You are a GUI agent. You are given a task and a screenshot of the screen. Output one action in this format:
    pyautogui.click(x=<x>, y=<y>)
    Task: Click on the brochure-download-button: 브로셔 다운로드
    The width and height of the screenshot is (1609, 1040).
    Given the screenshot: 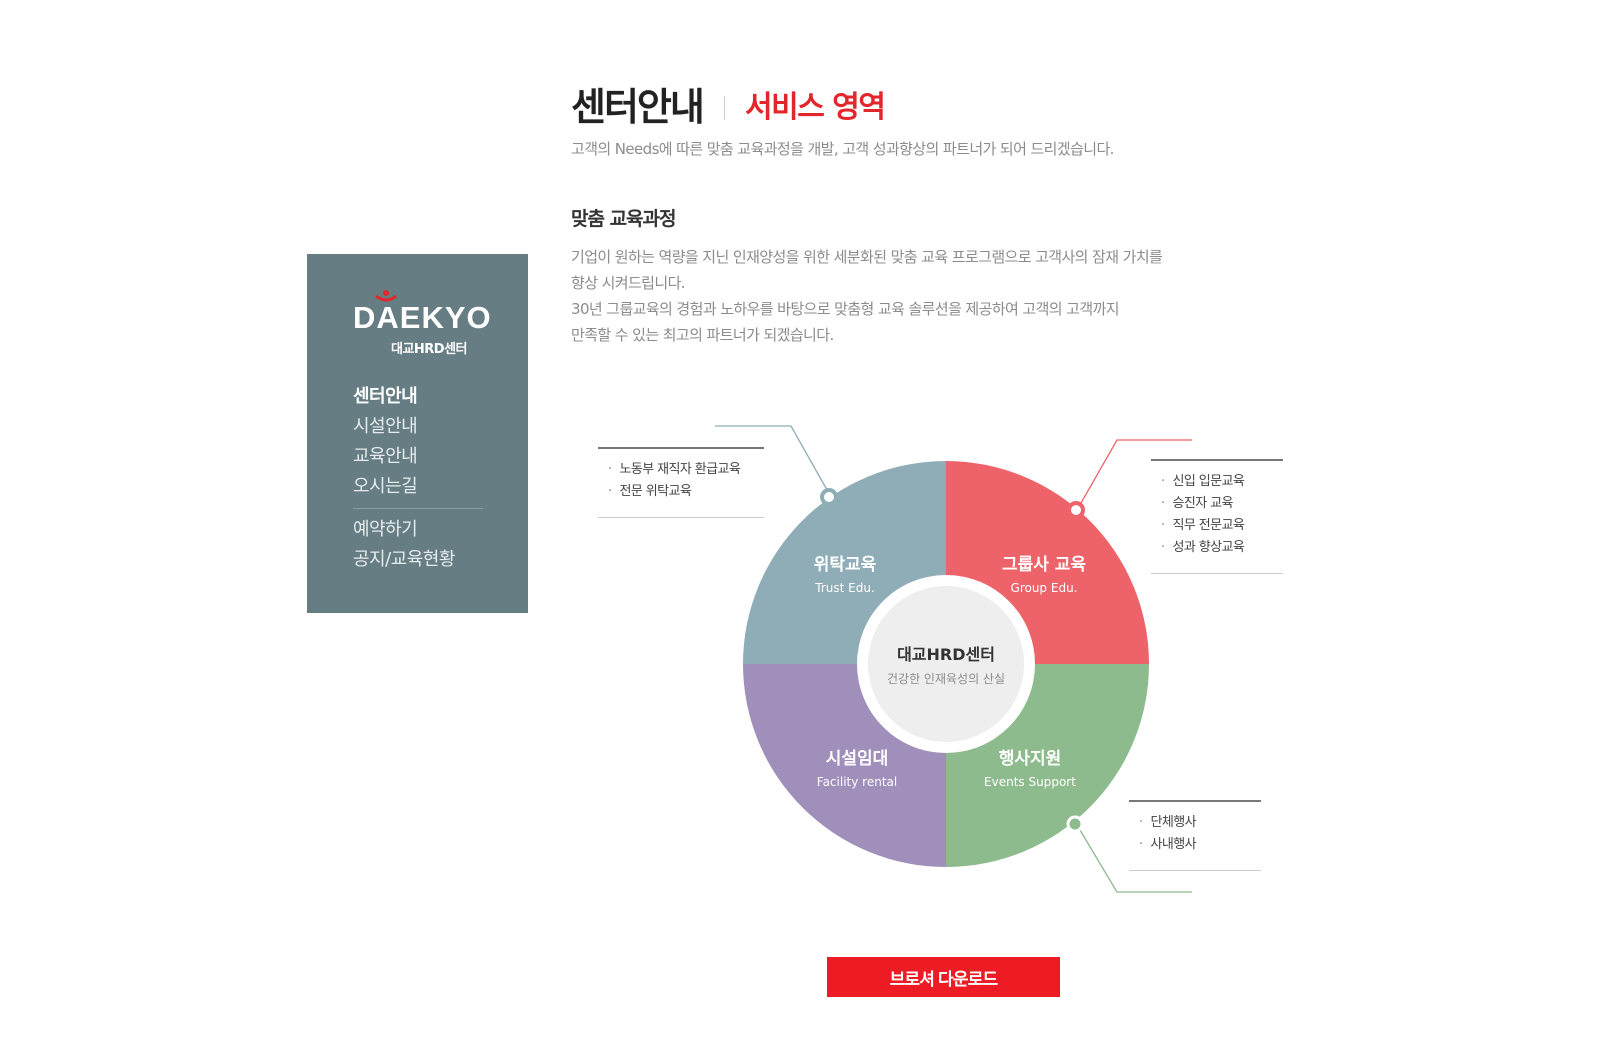 What is the action you would take?
    pyautogui.click(x=943, y=977)
    